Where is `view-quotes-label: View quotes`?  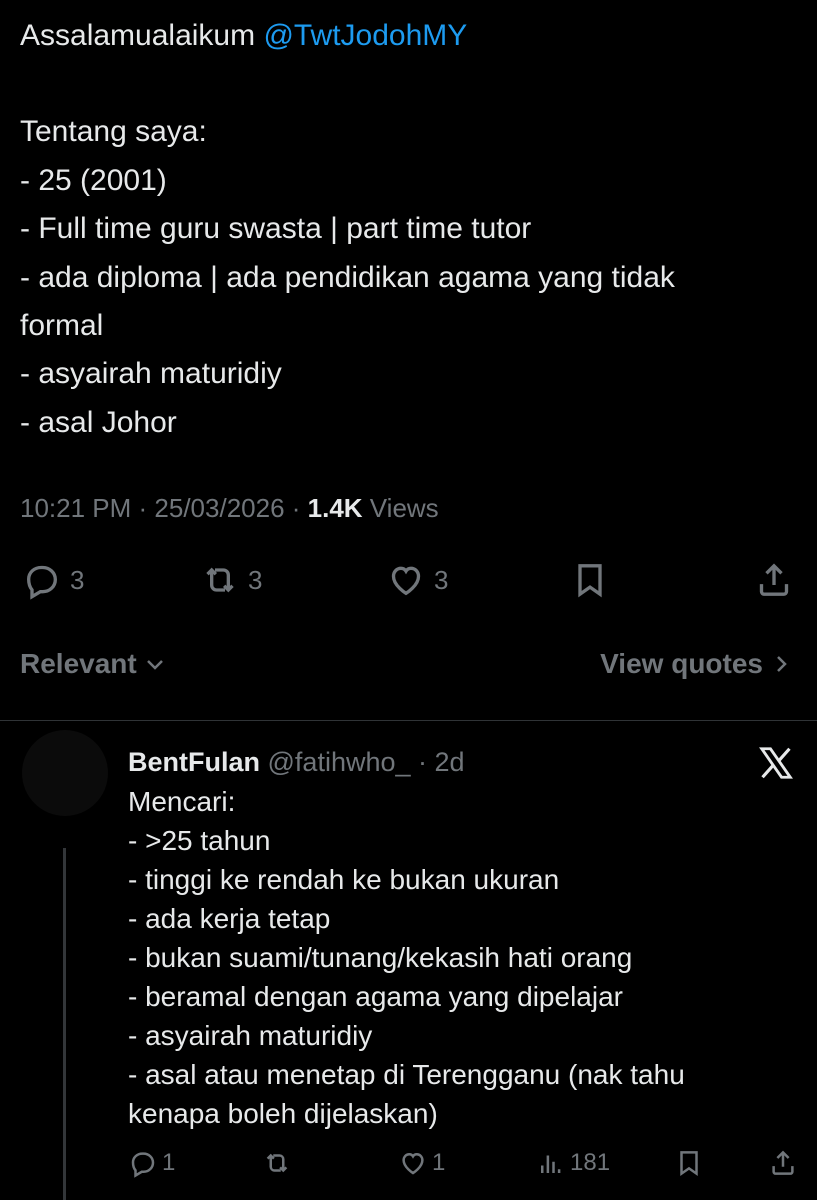
view-quotes-label: View quotes is located at coordinates (681, 663).